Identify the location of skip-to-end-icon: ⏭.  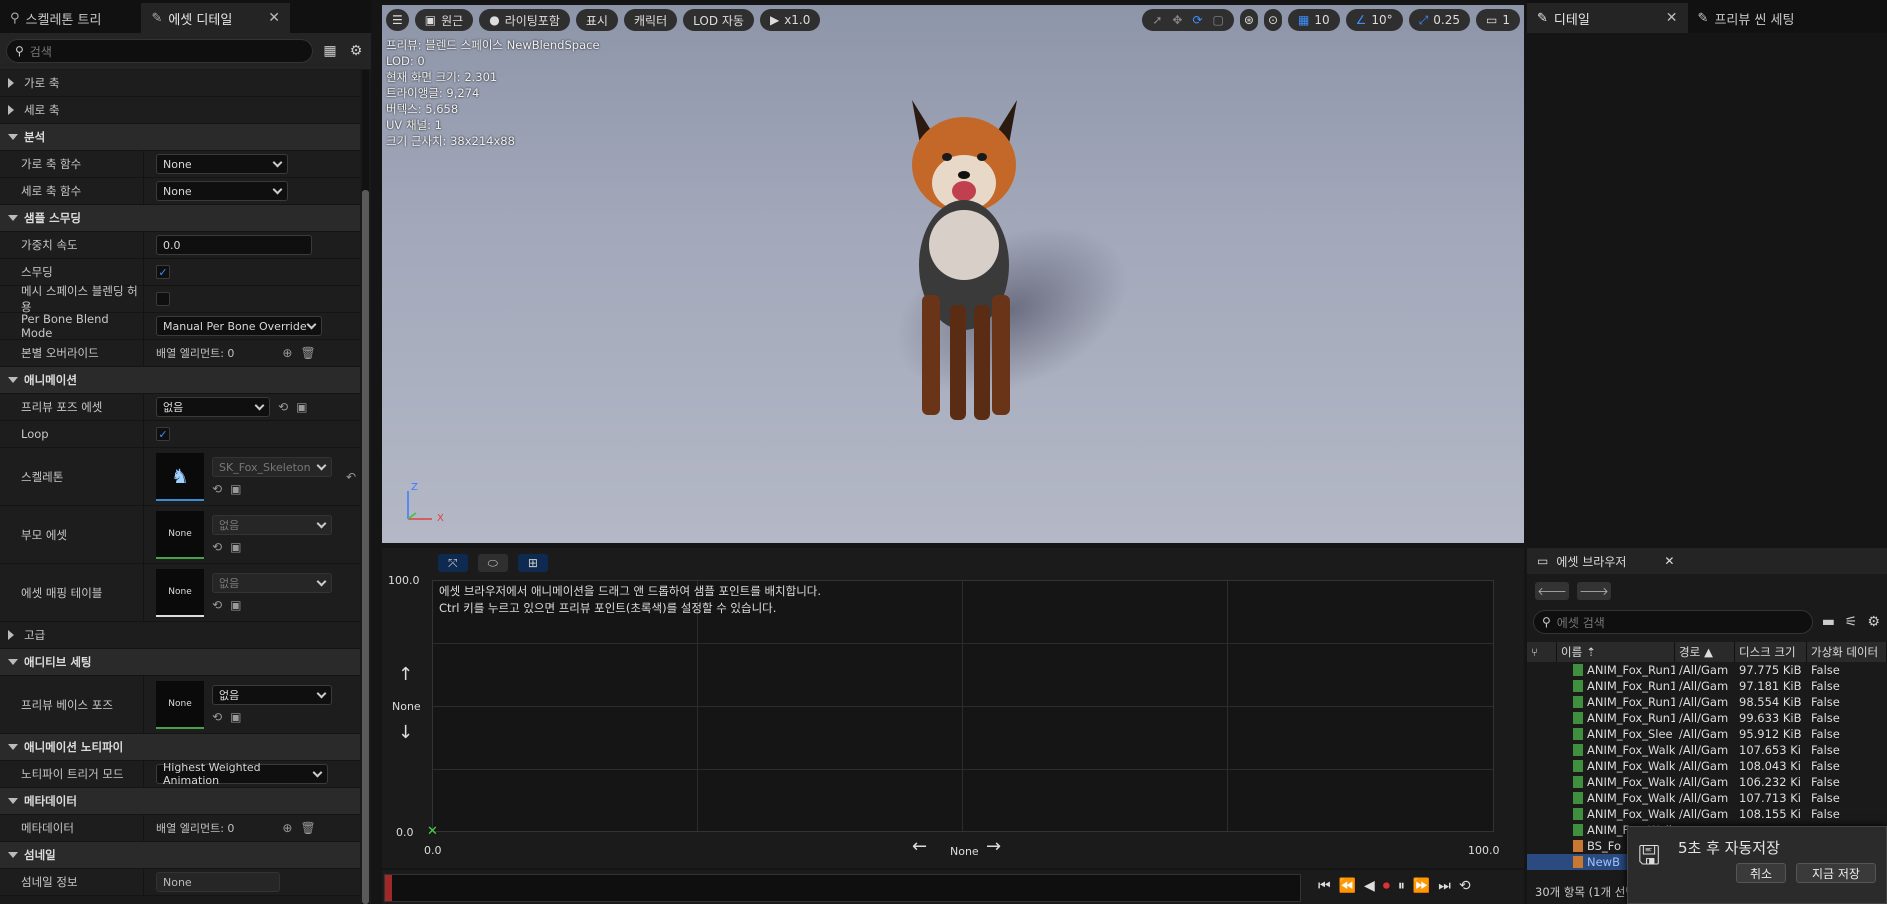
(1444, 886).